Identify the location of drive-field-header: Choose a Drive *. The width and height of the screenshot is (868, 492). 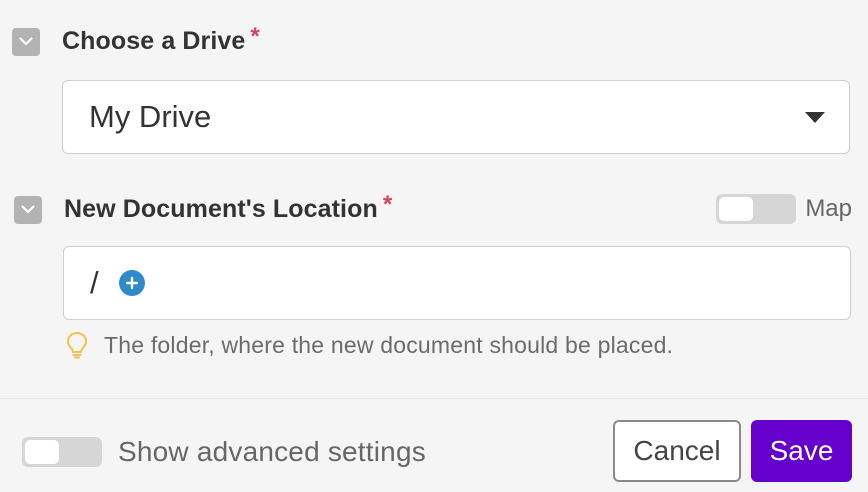
(136, 39).